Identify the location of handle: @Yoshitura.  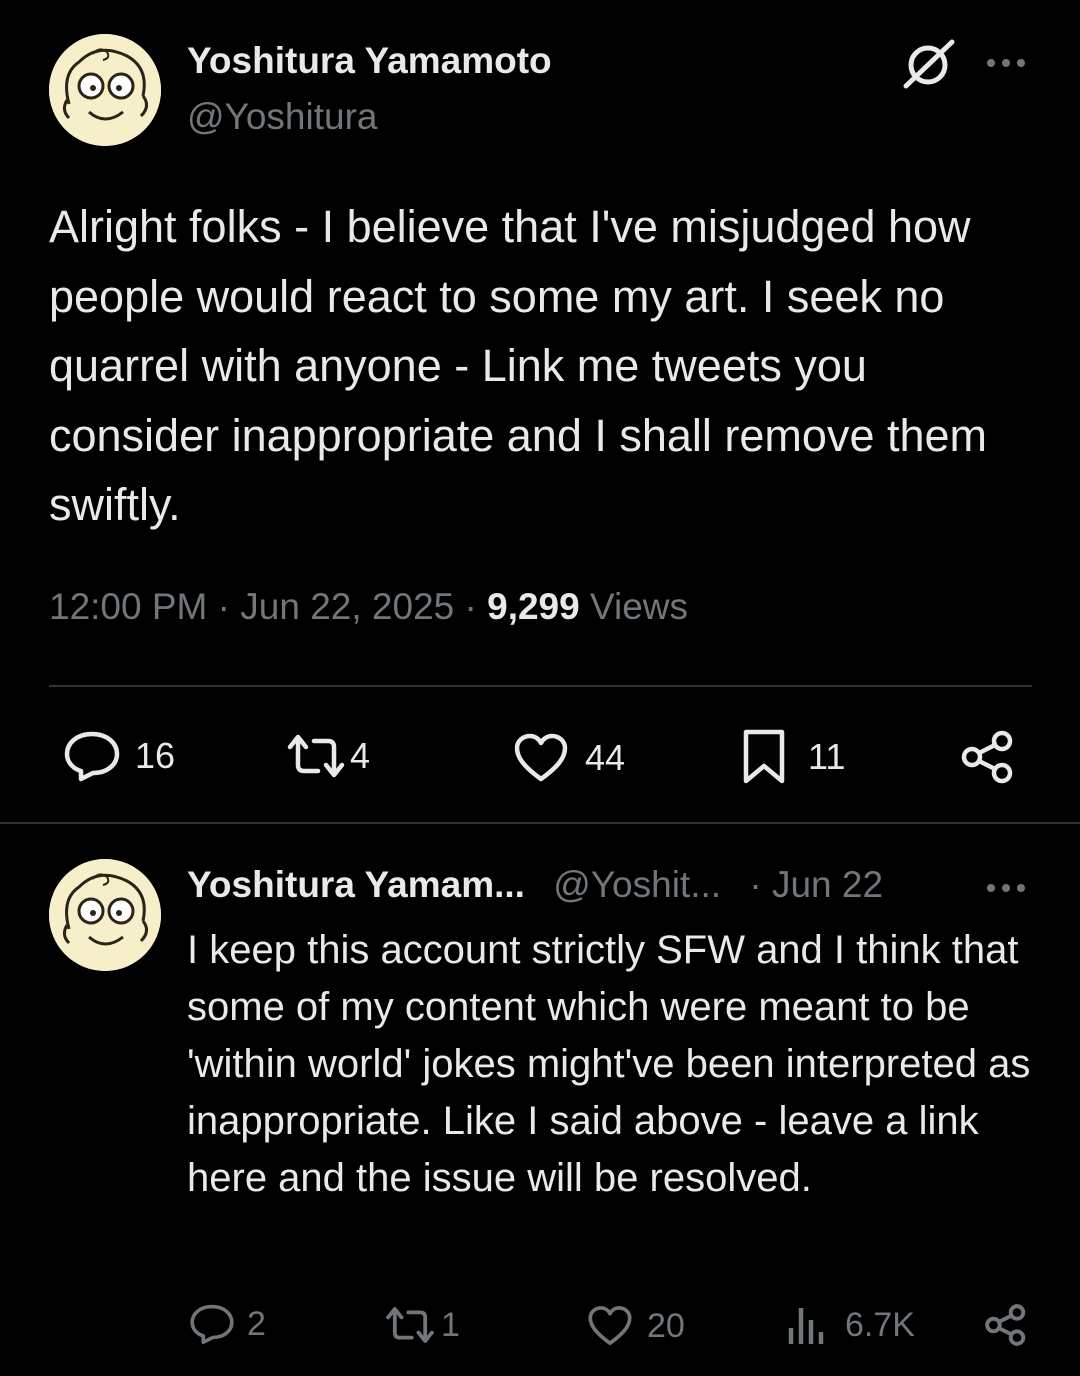
(282, 117).